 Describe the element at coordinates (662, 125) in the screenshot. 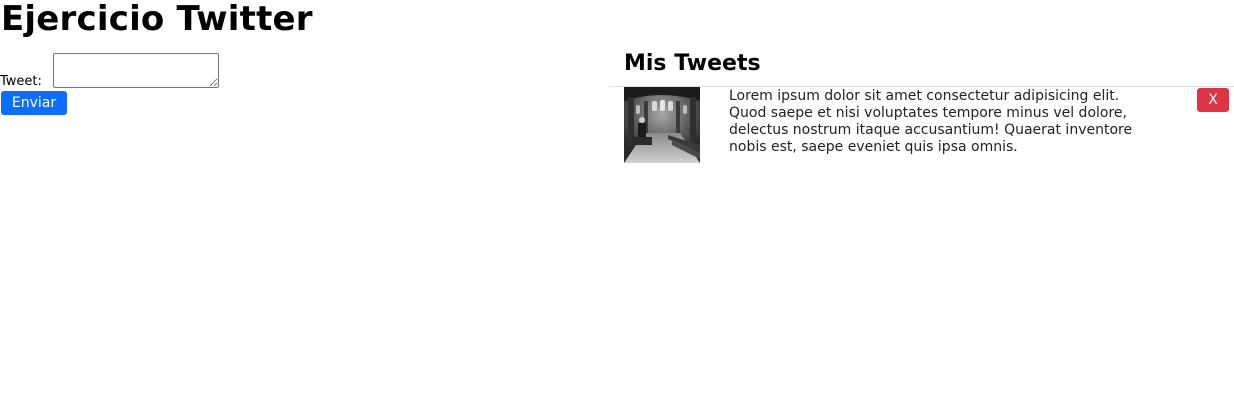

I see `tweet-thumbnail` at that location.